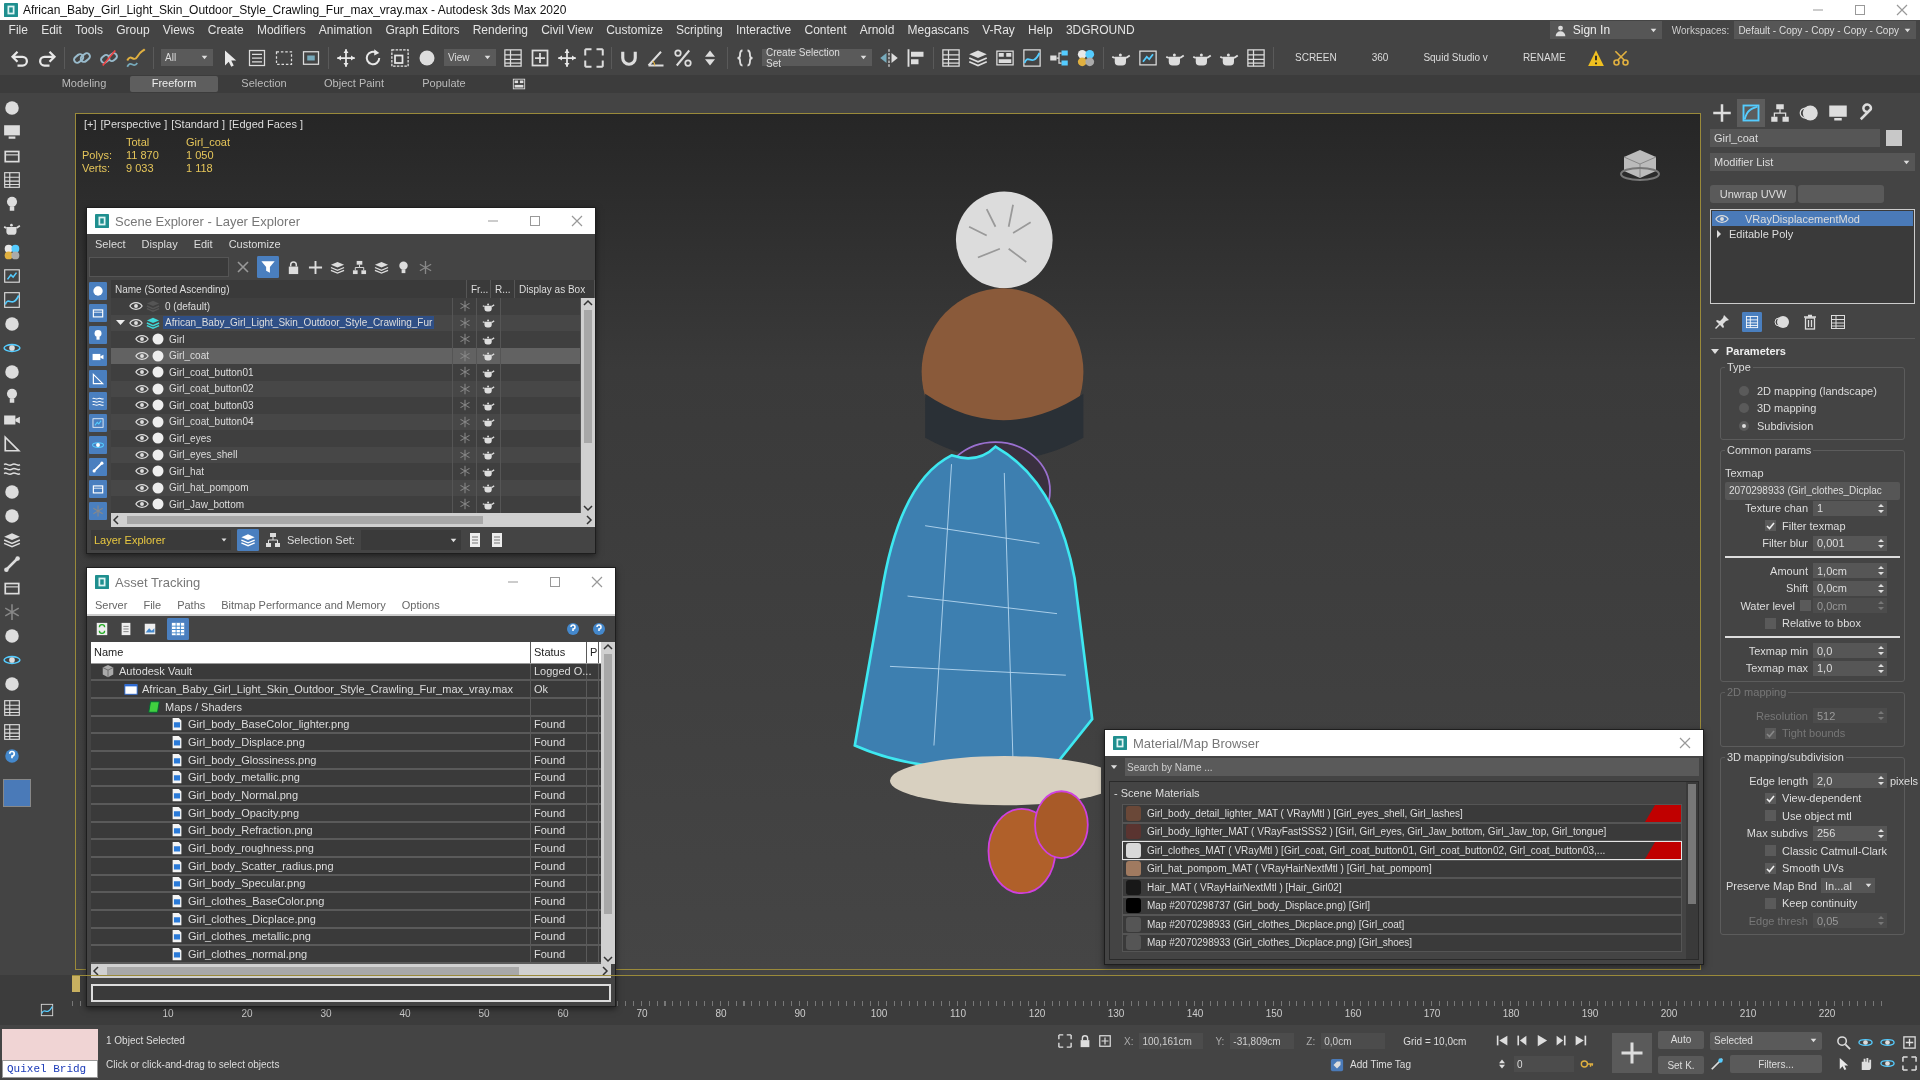  What do you see at coordinates (1402, 887) in the screenshot?
I see `material-row: Hair_MAT ( VRayHairNextMtl ) [Hair_Girl02]` at bounding box center [1402, 887].